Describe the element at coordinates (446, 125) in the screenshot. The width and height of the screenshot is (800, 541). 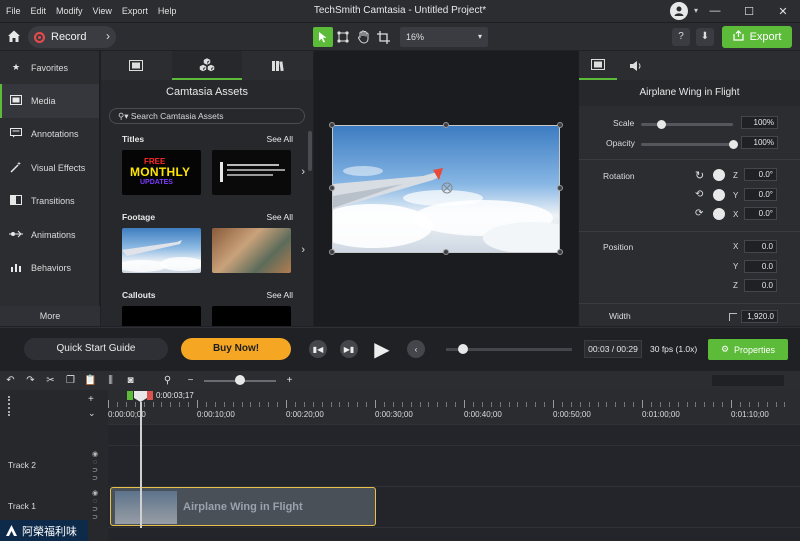
I see `resize-handle-top` at that location.